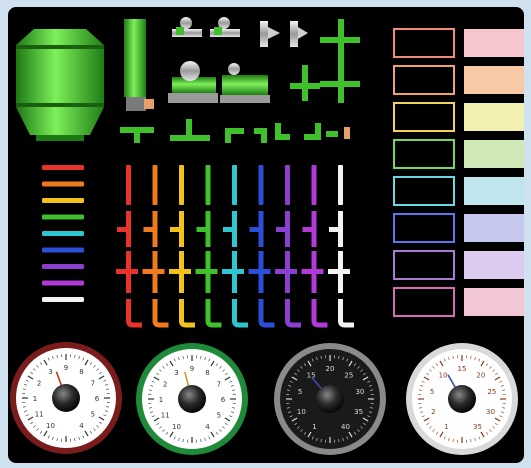 Image resolution: width=531 pixels, height=468 pixels. I want to click on gauge-number: 6, so click(97, 399).